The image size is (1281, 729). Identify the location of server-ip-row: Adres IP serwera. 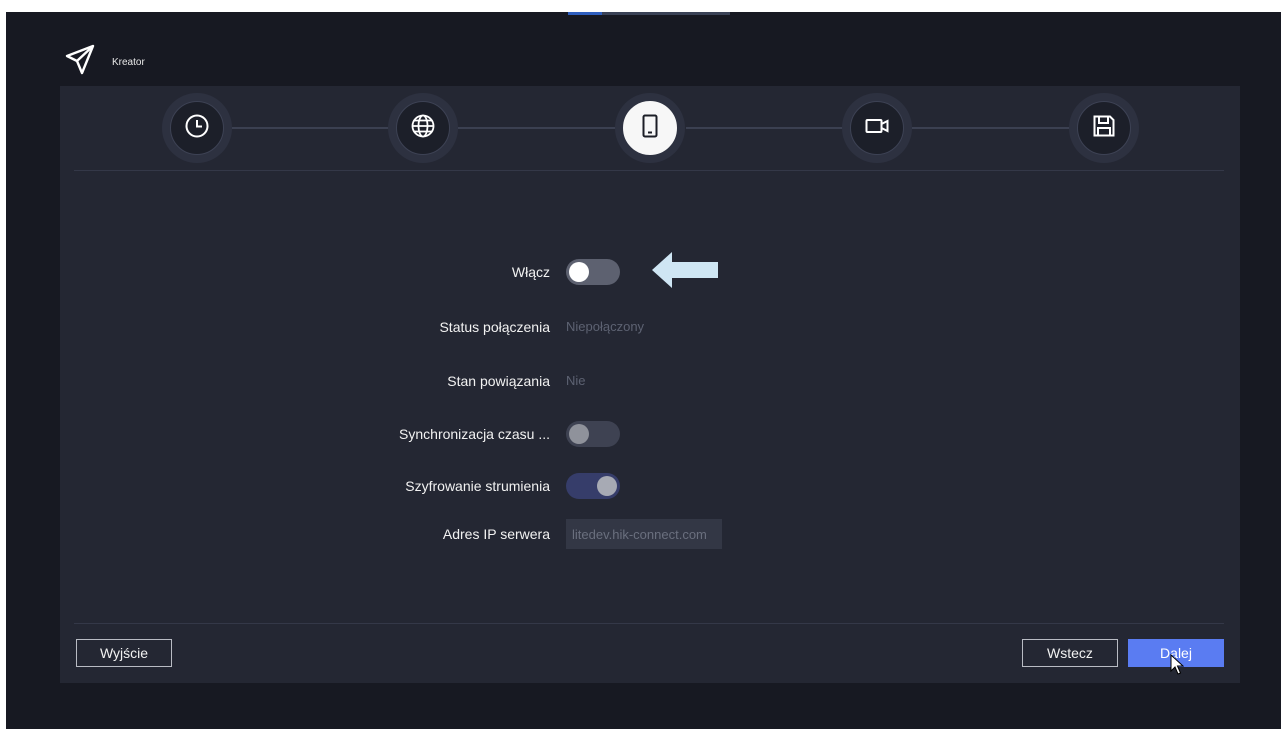
(650, 534).